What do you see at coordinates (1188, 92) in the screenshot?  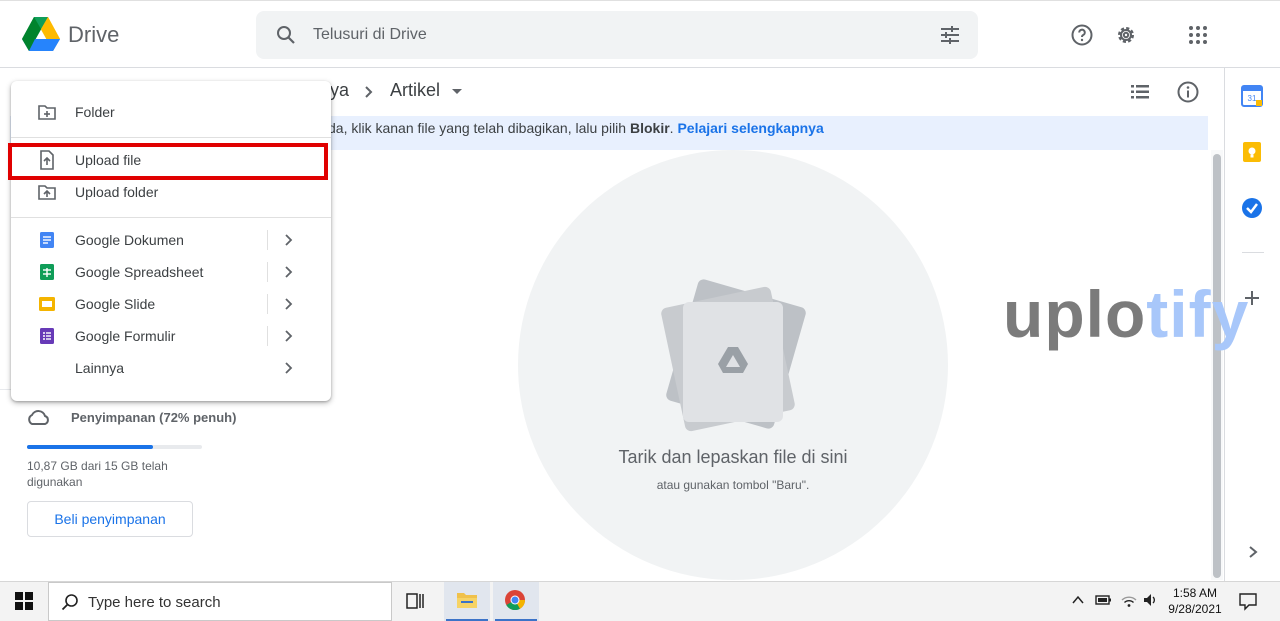 I see `info-icon` at bounding box center [1188, 92].